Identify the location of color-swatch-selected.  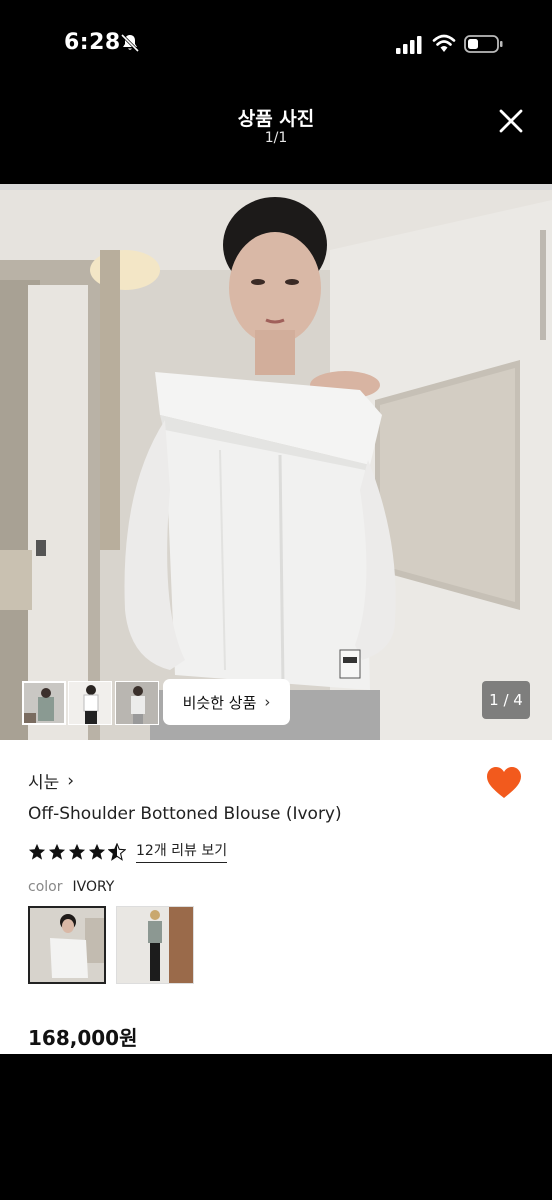
(67, 945).